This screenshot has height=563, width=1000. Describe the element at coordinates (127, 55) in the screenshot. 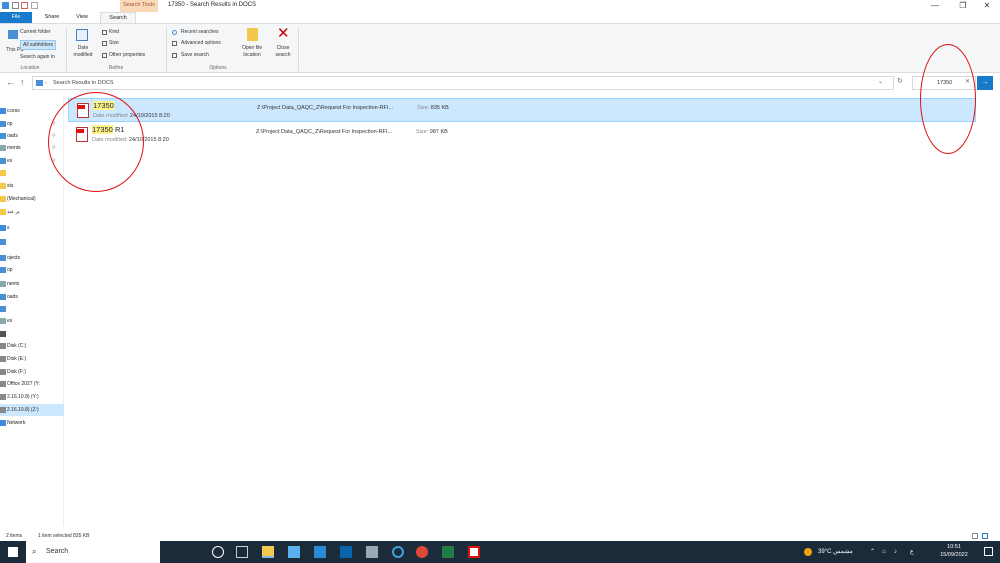

I see `other-properties-dropdown: Other properties` at that location.